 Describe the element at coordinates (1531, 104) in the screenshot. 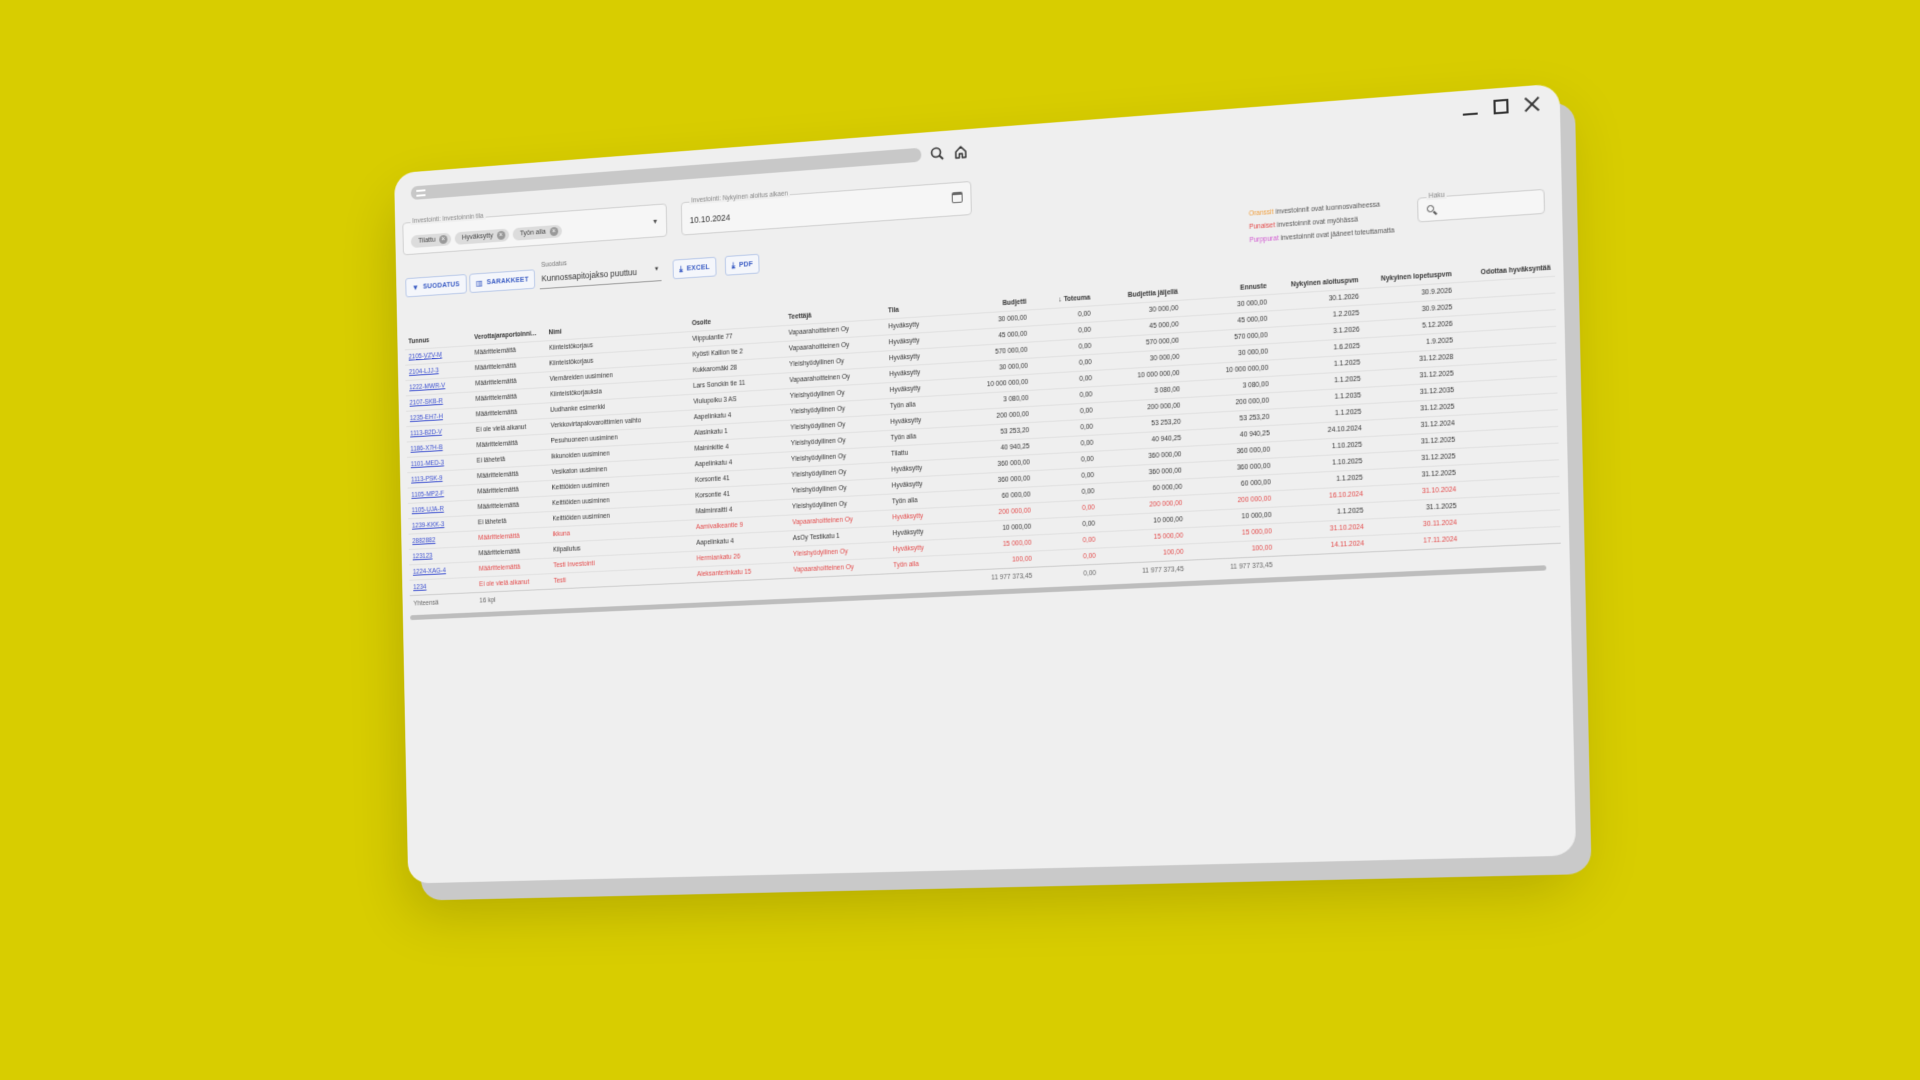

I see `close-icon` at that location.